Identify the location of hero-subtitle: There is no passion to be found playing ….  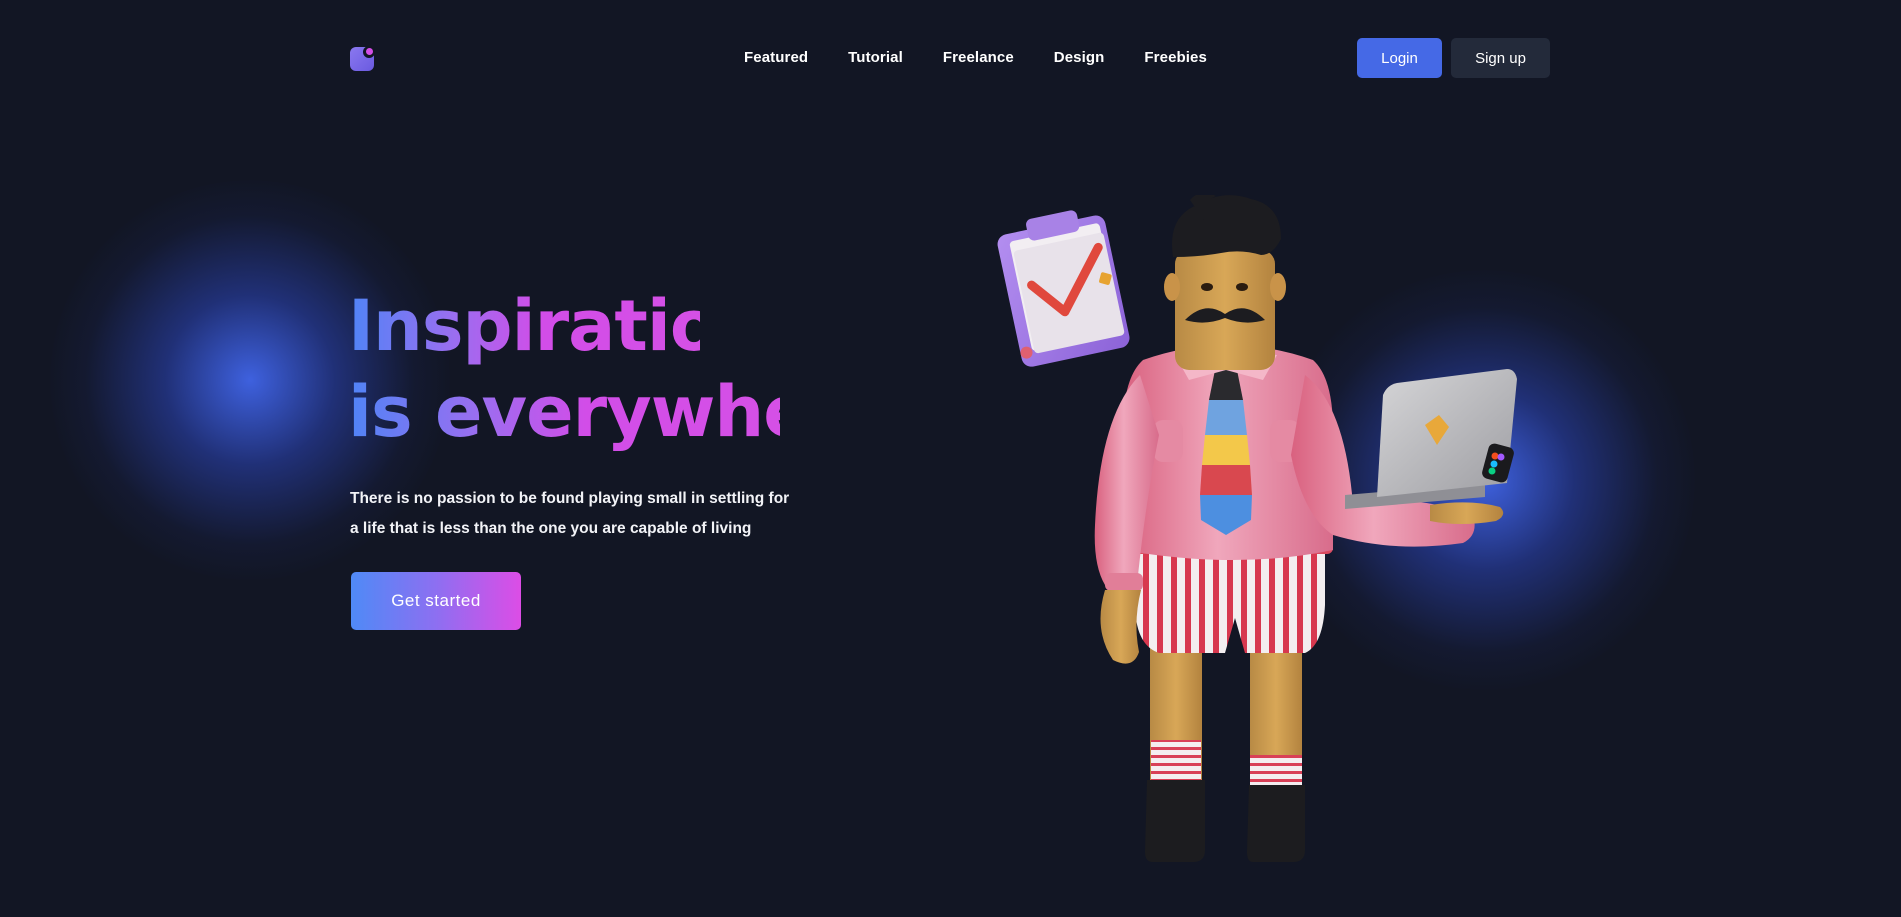
(570, 514).